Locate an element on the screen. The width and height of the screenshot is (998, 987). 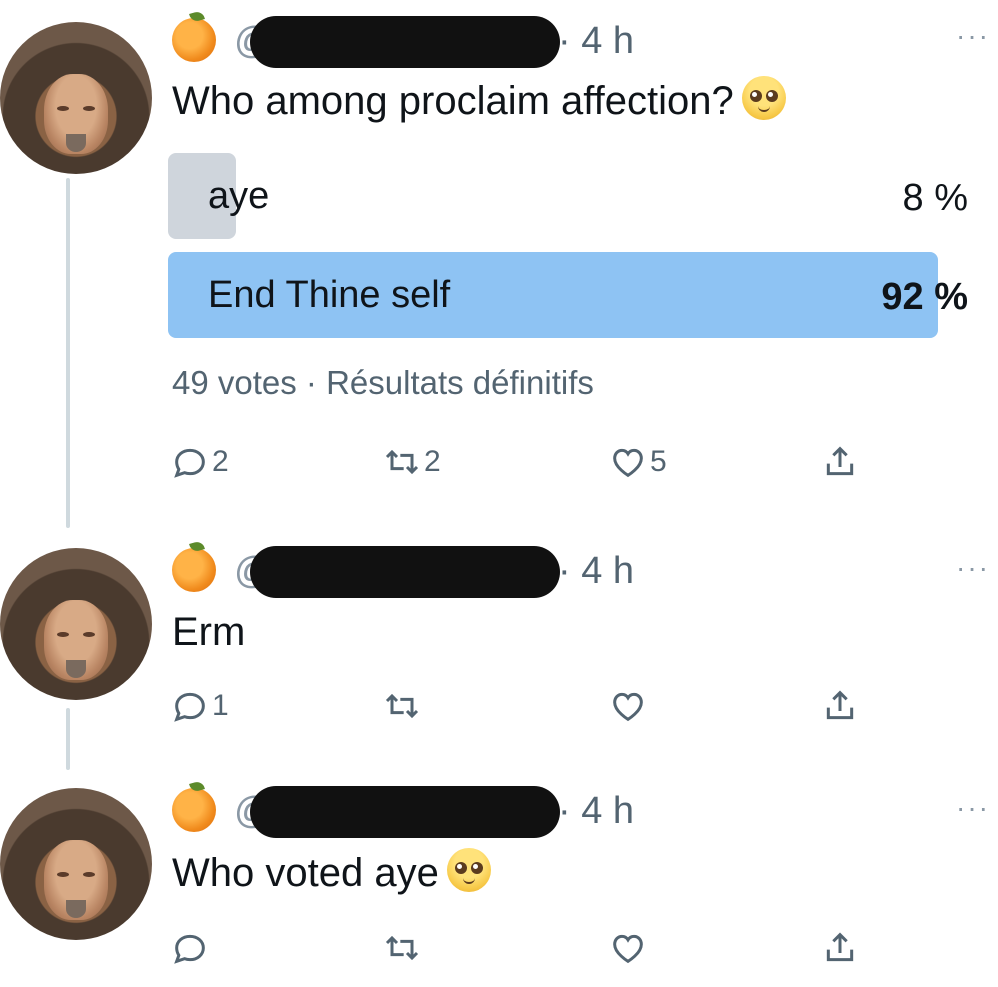
tweet-text: Who voted aye is located at coordinates (331, 872).